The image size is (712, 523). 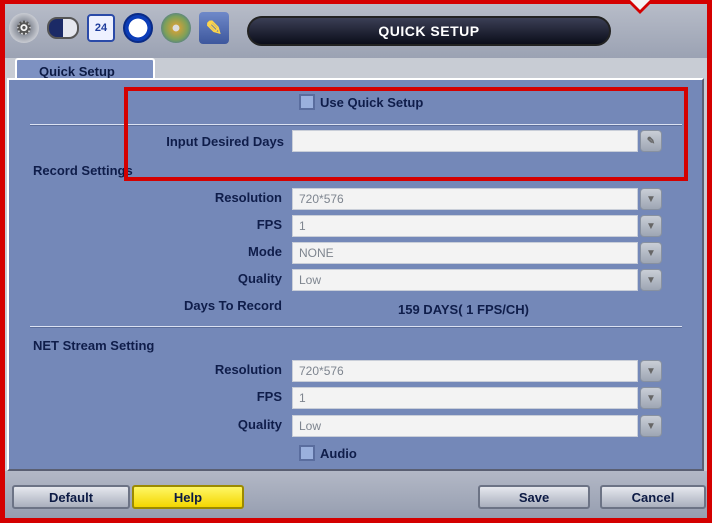 What do you see at coordinates (176, 28) in the screenshot?
I see `disc-icon` at bounding box center [176, 28].